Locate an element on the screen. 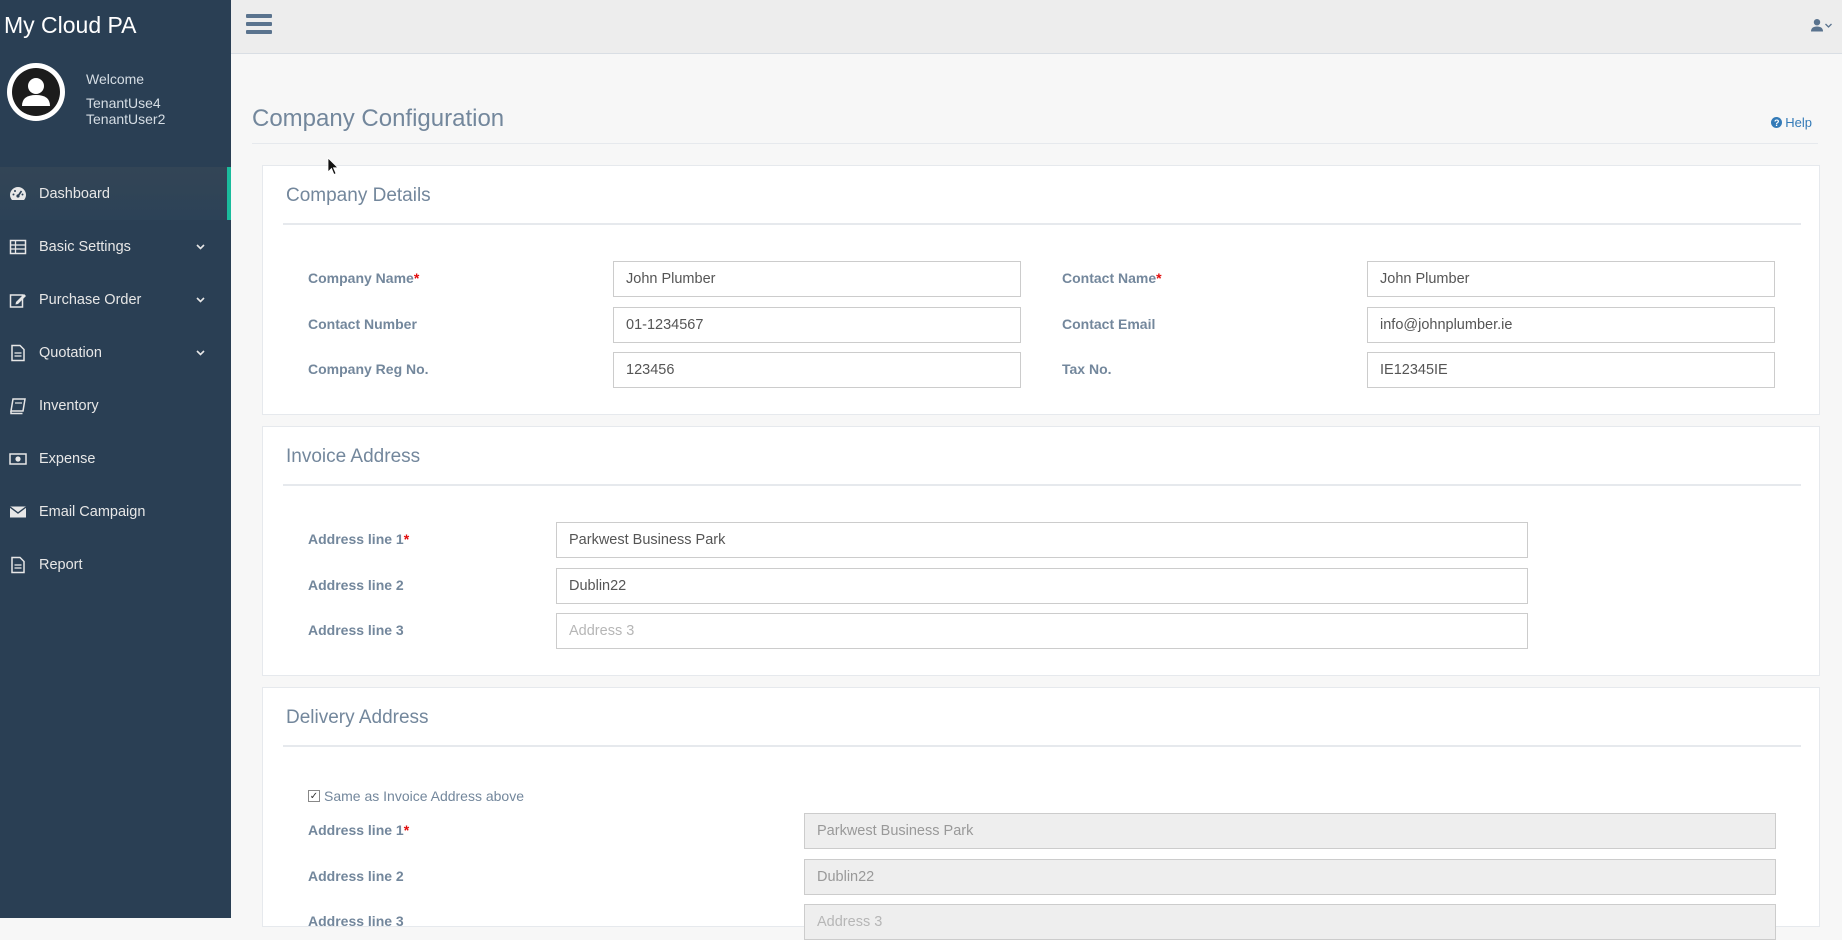 The width and height of the screenshot is (1842, 940). invoice-address-line-1-label: Address line 1* is located at coordinates (359, 539).